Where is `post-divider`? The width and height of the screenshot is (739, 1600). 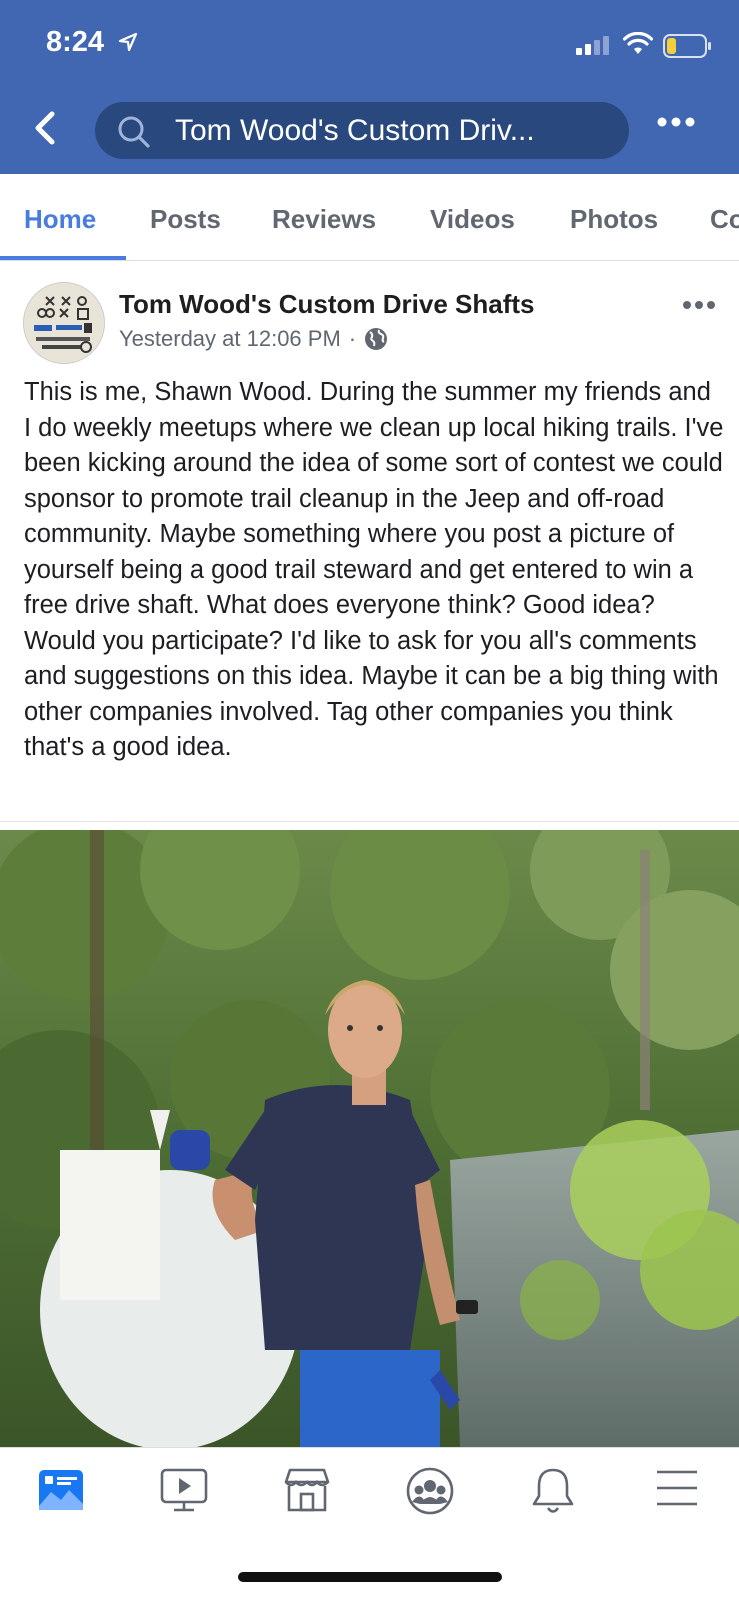 post-divider is located at coordinates (369, 821).